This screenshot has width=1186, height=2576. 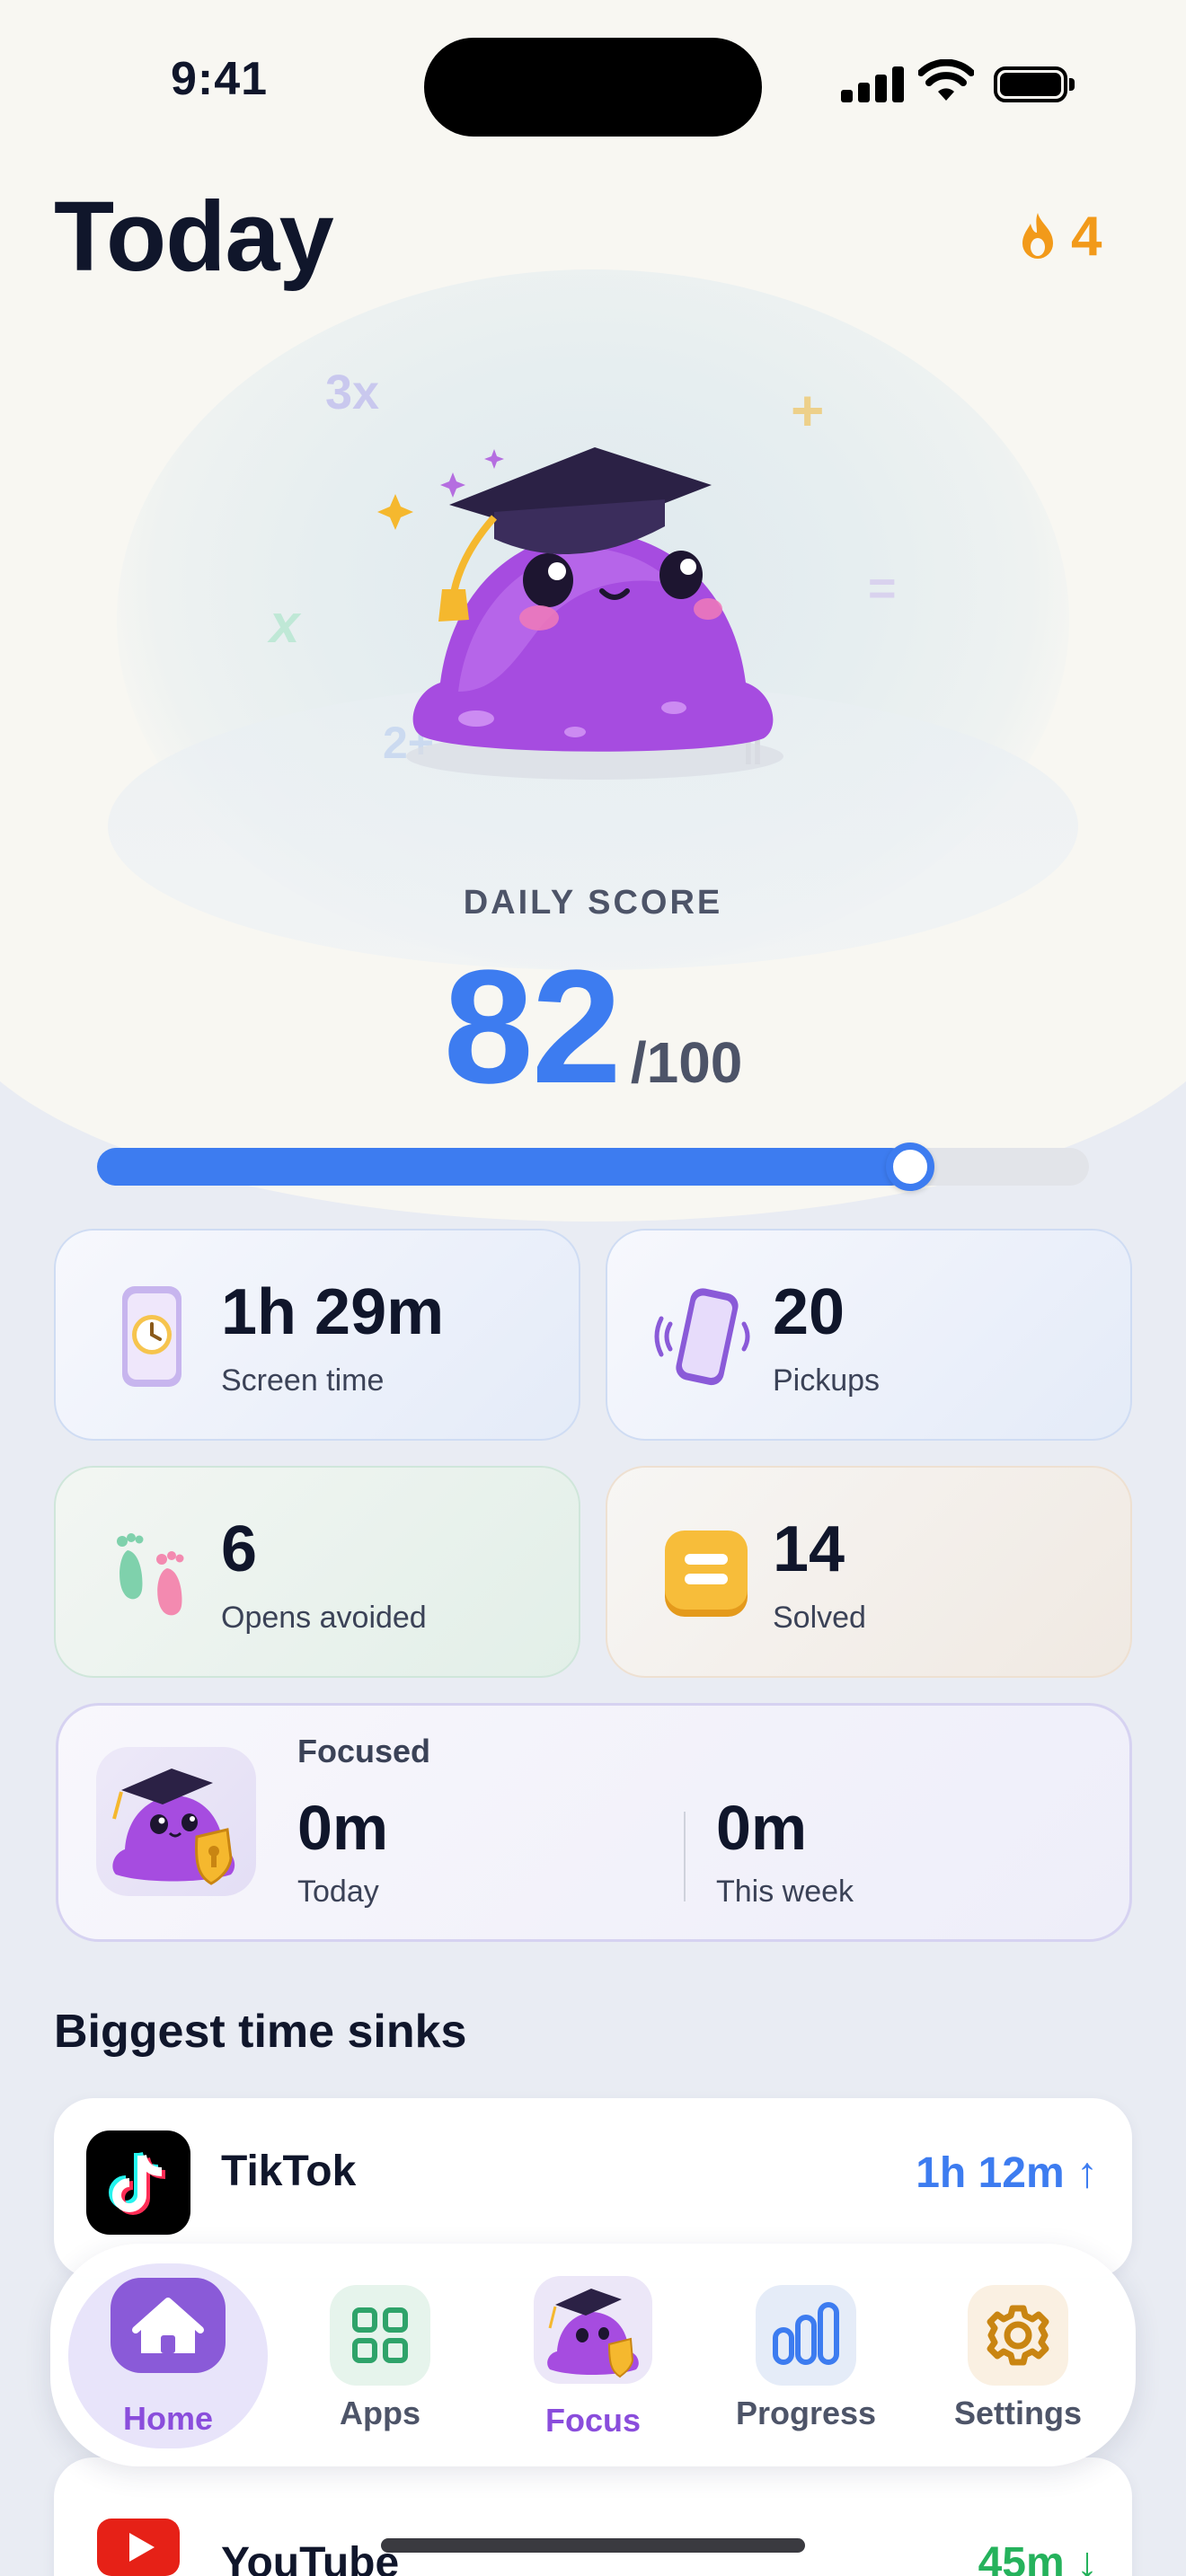 What do you see at coordinates (592, 2420) in the screenshot?
I see `tab-label: Focus` at bounding box center [592, 2420].